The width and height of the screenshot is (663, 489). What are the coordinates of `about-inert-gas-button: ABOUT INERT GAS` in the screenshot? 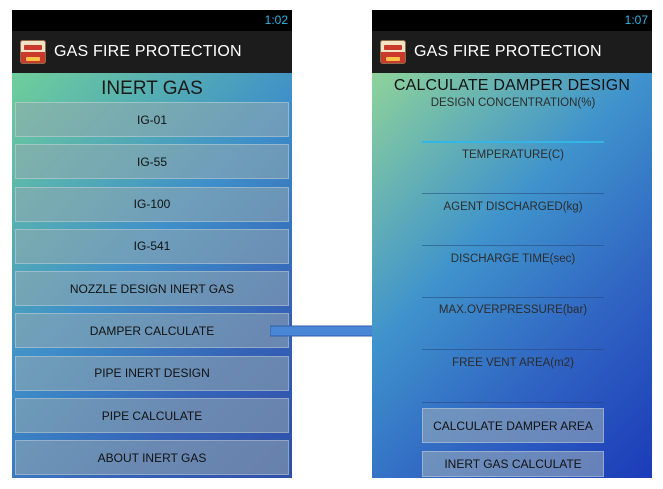 It's located at (152, 458).